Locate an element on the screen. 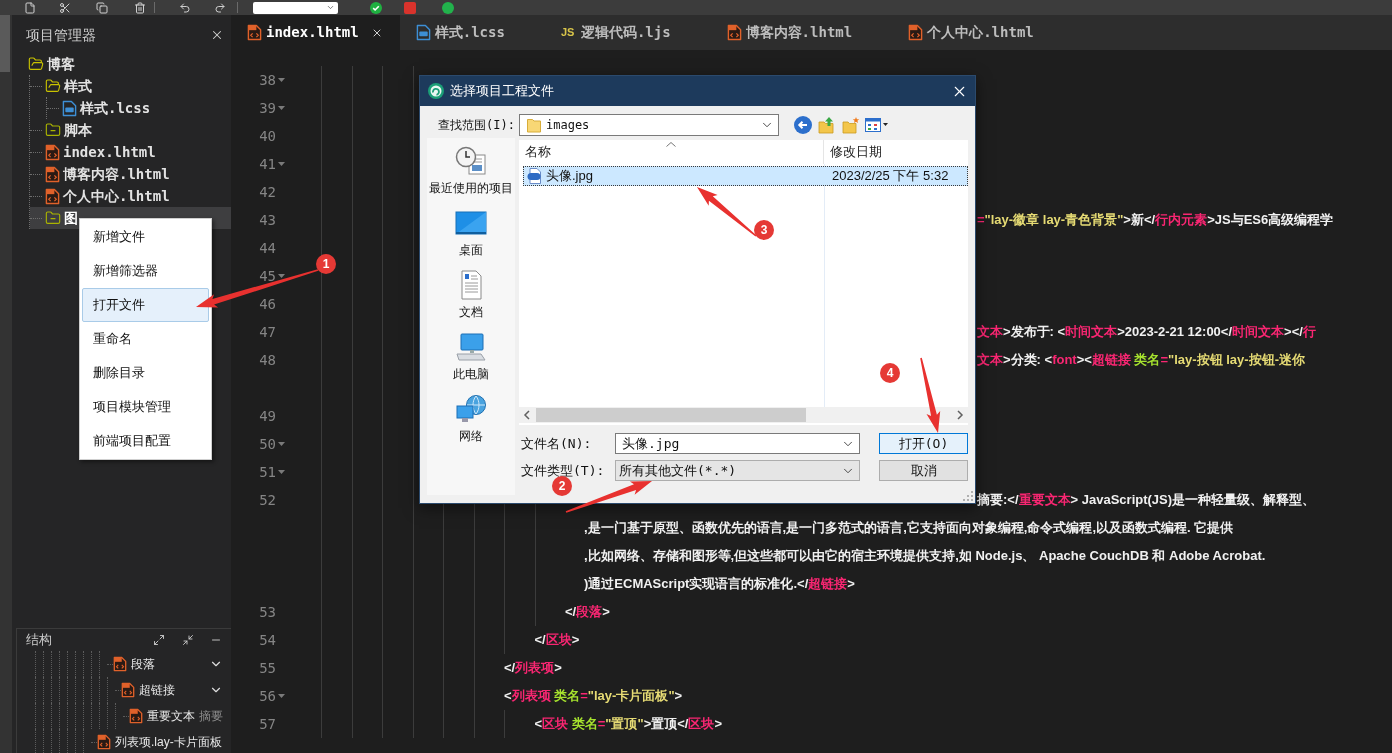 The height and width of the screenshot is (753, 1392). column-header: 修改日期 is located at coordinates (896, 152).